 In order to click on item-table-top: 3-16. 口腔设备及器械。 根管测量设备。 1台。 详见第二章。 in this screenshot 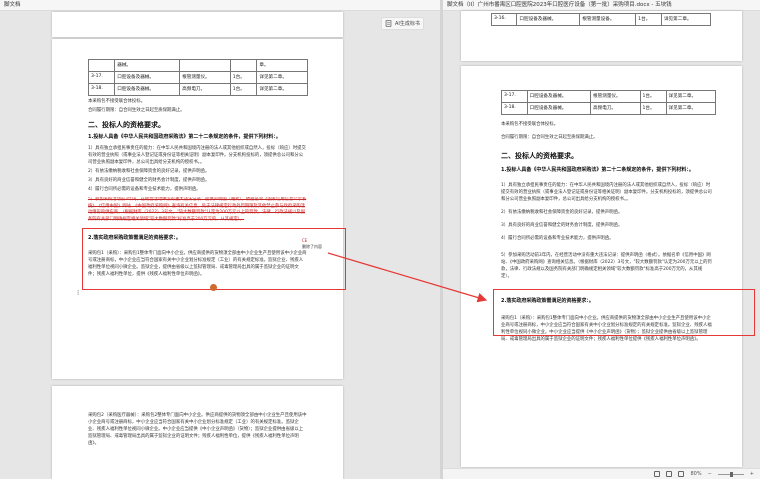, I will do `click(601, 19)`.